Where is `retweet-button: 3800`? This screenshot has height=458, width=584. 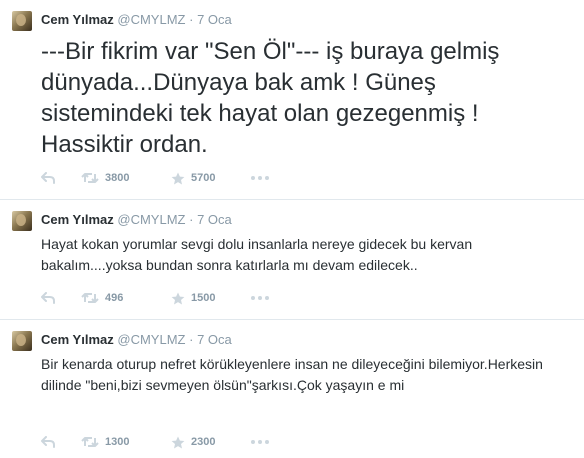 retweet-button: 3800 is located at coordinates (126, 178).